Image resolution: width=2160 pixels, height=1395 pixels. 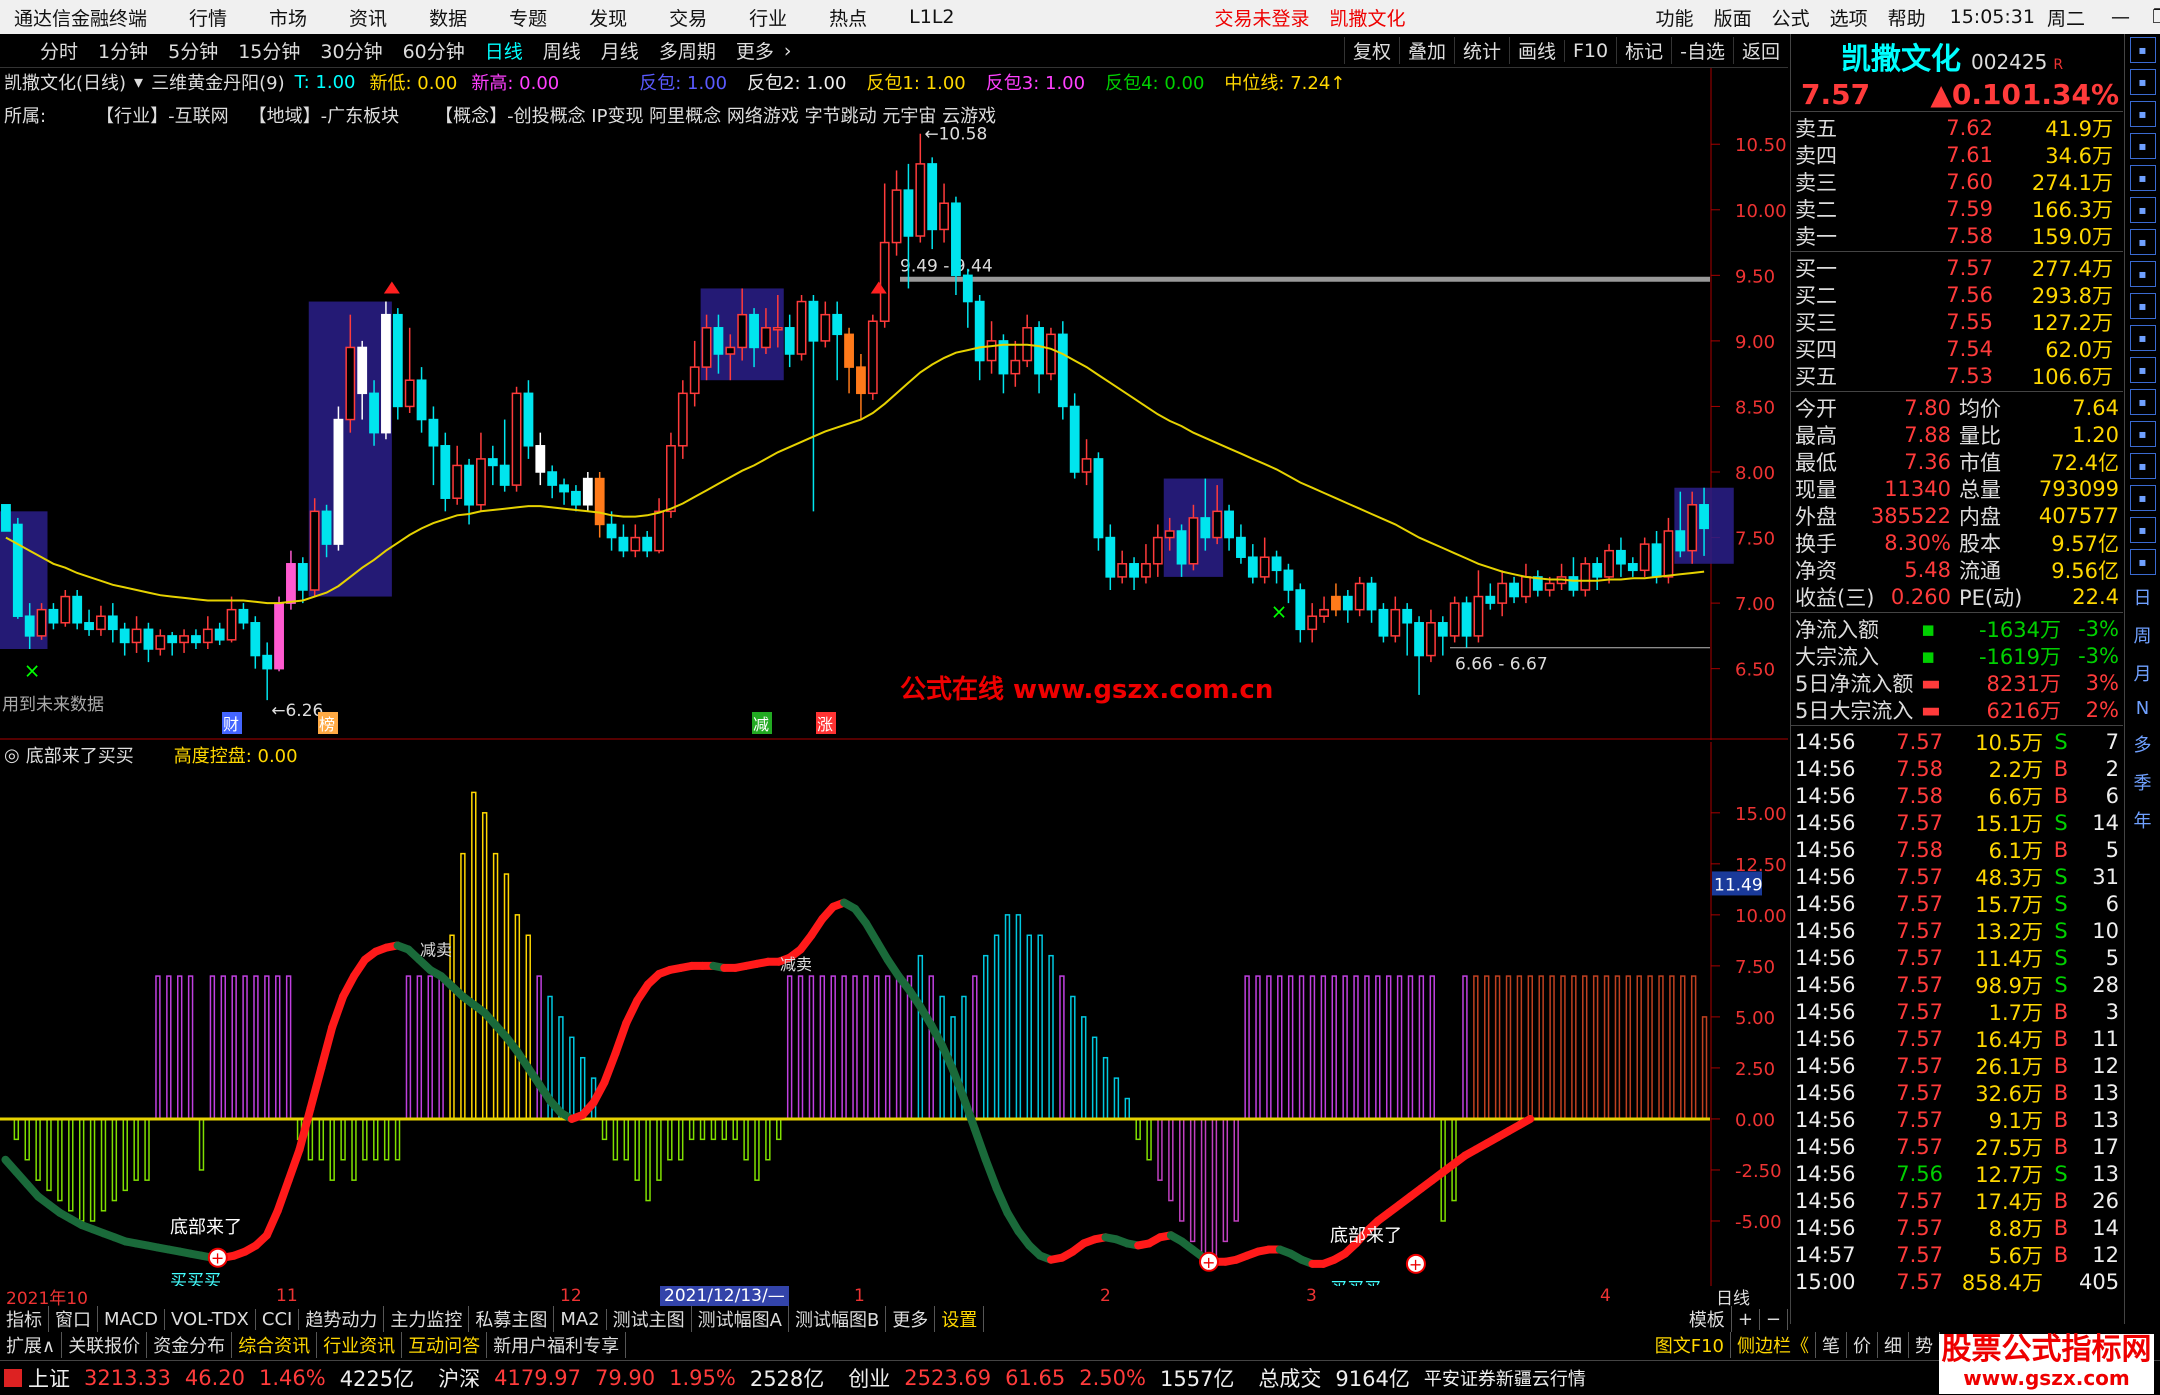 What do you see at coordinates (208, 17) in the screenshot?
I see `menu-quote: 行情` at bounding box center [208, 17].